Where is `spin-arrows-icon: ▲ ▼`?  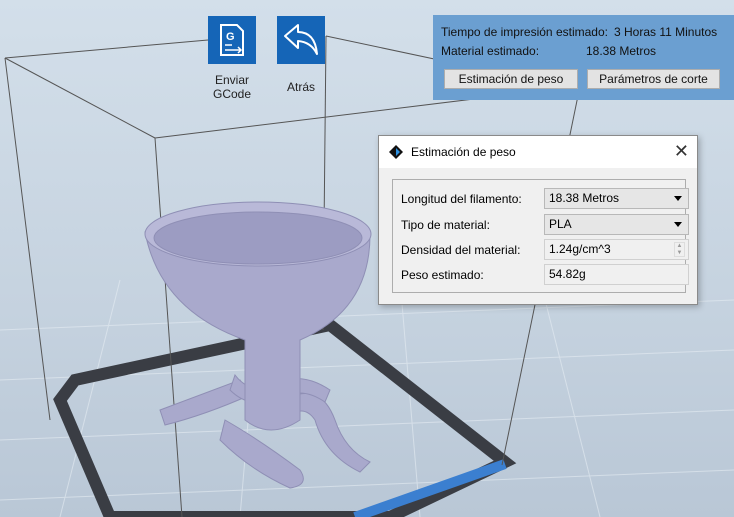 spin-arrows-icon: ▲ ▼ is located at coordinates (679, 249).